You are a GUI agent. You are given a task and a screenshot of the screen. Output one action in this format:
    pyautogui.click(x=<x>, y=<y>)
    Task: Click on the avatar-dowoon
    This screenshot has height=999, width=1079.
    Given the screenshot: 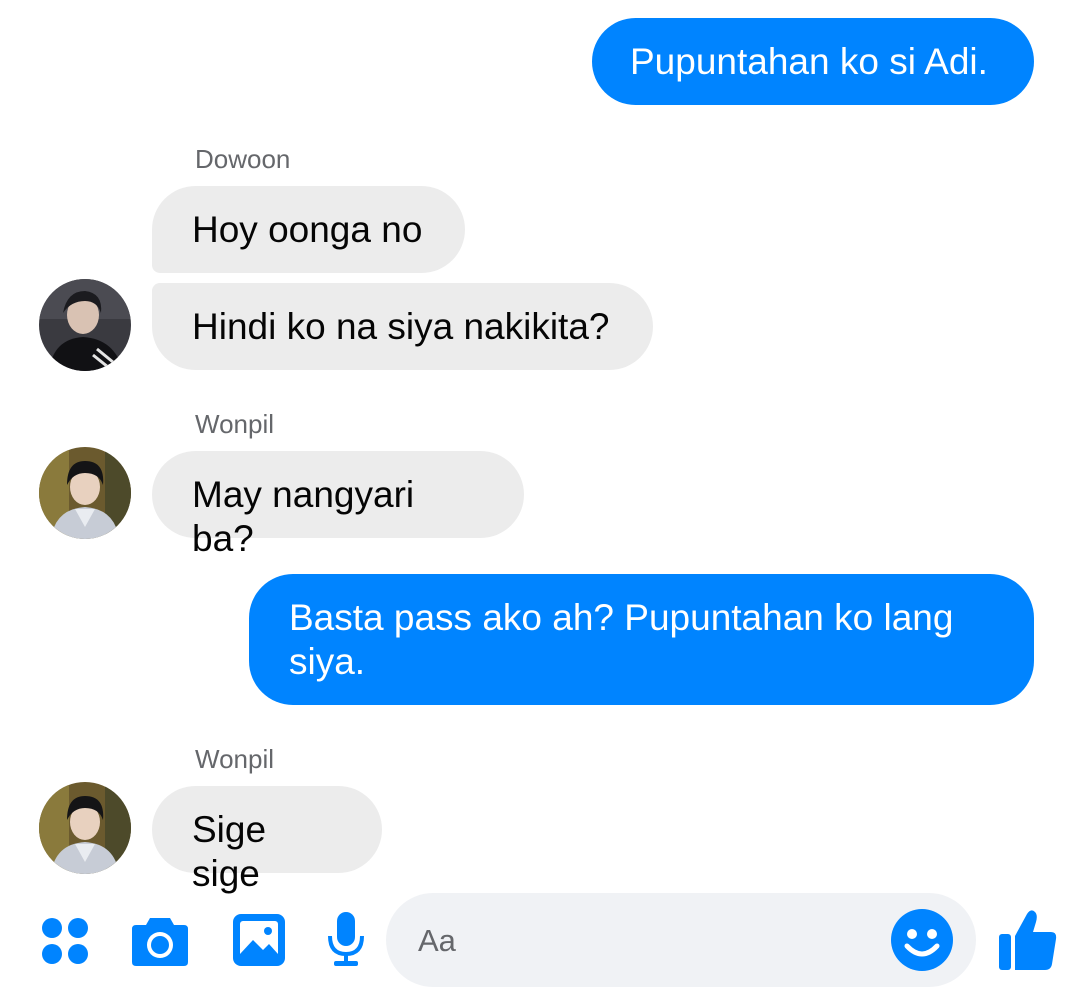 What is the action you would take?
    pyautogui.click(x=85, y=325)
    